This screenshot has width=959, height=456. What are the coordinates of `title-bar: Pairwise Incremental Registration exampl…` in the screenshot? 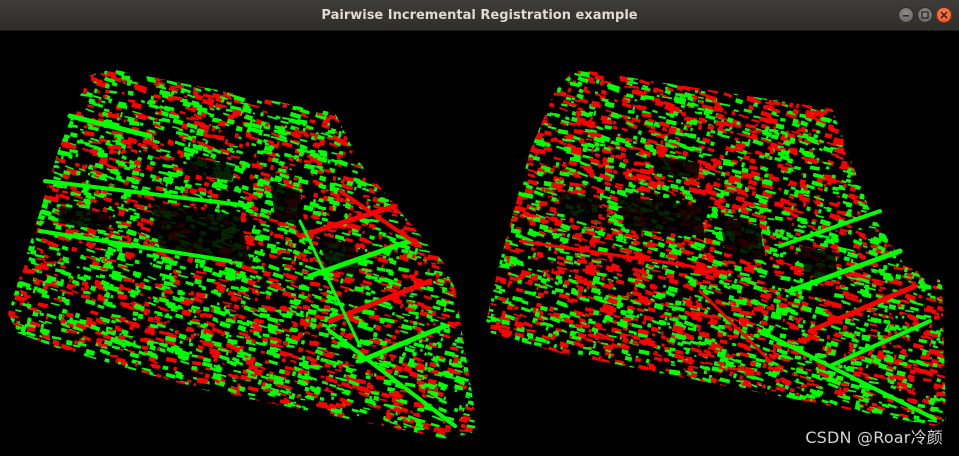 It's located at (479, 15).